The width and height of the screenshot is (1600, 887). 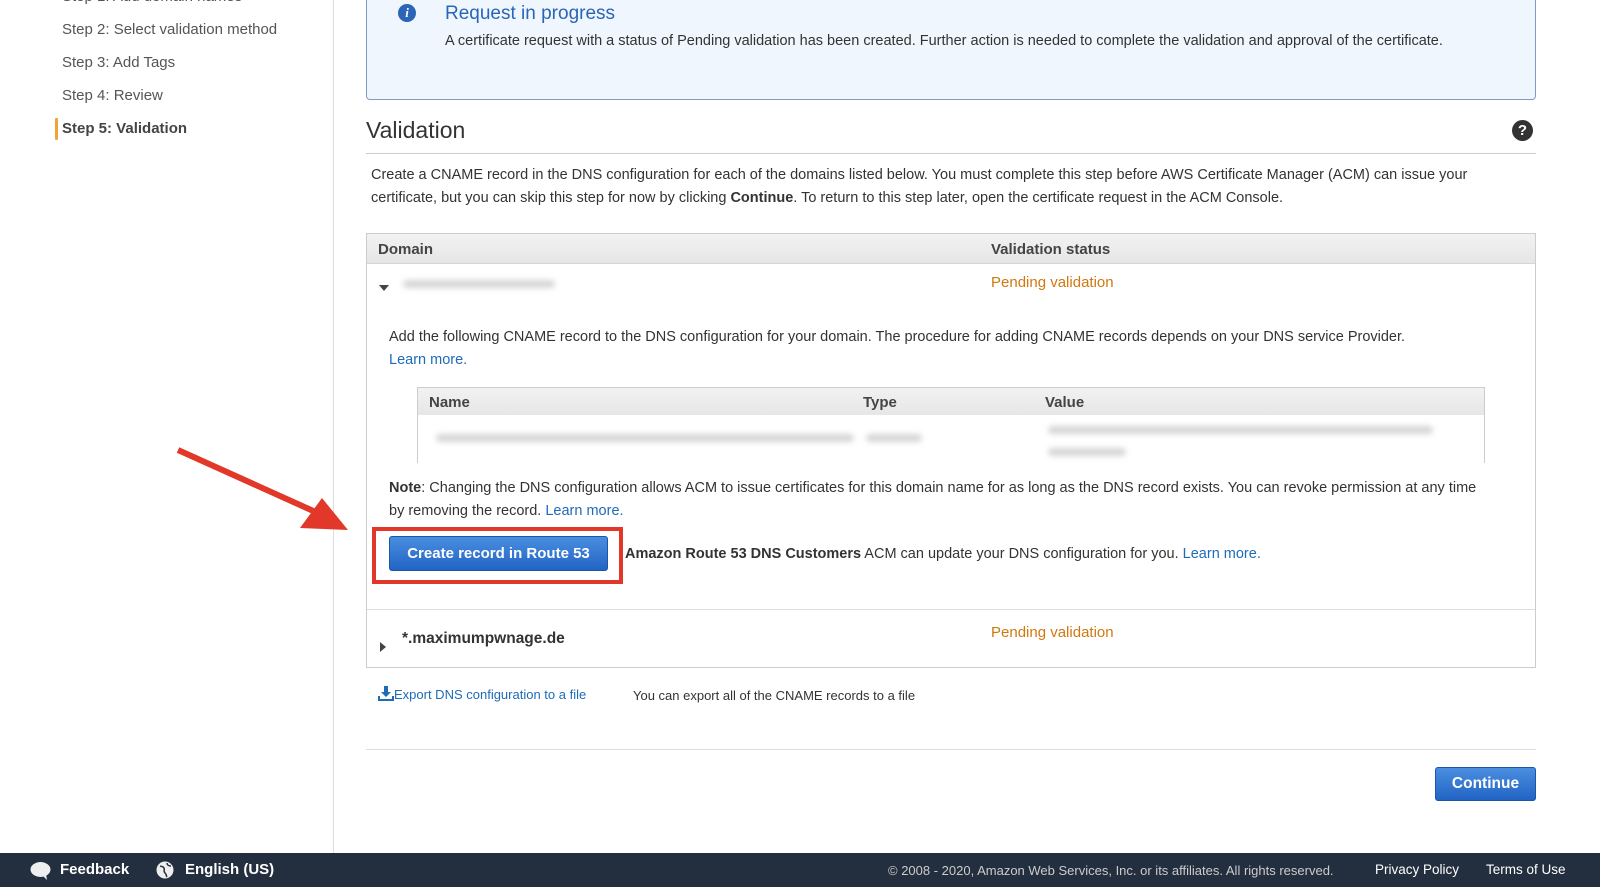 I want to click on intro-continue-bold: Continue, so click(x=762, y=198).